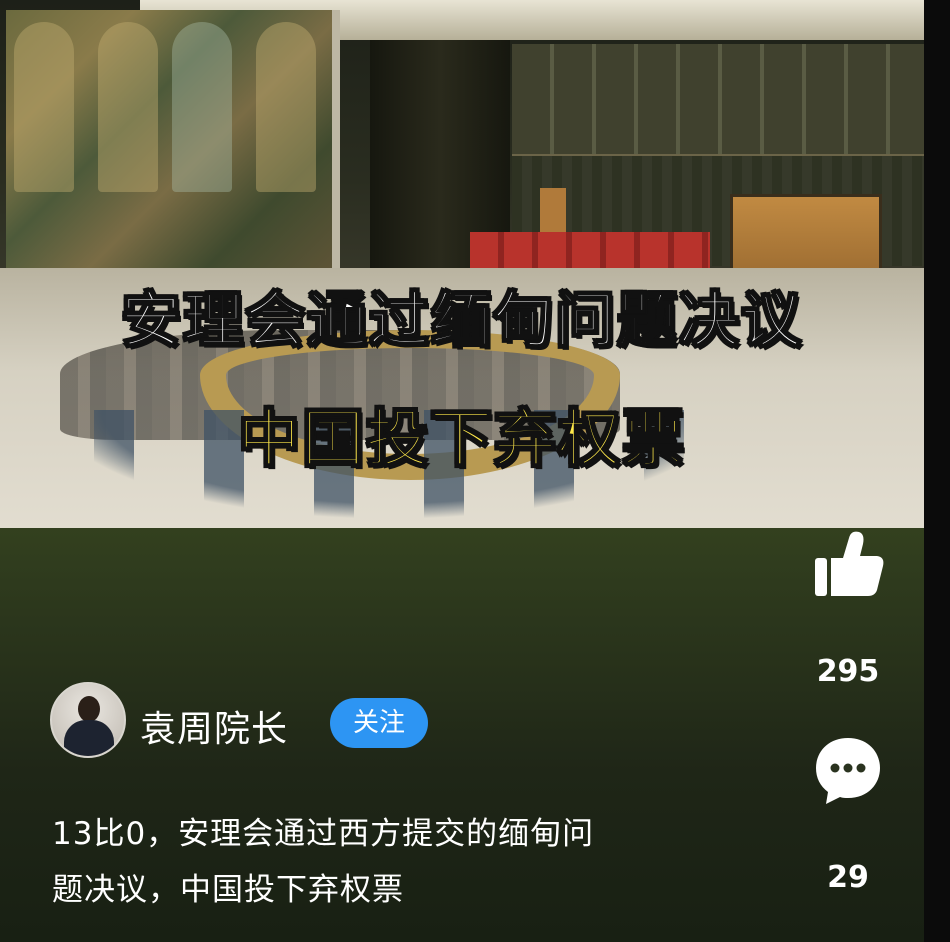 Image resolution: width=950 pixels, height=942 pixels. Describe the element at coordinates (214, 726) in the screenshot. I see `author-name: 袁周院长` at that location.